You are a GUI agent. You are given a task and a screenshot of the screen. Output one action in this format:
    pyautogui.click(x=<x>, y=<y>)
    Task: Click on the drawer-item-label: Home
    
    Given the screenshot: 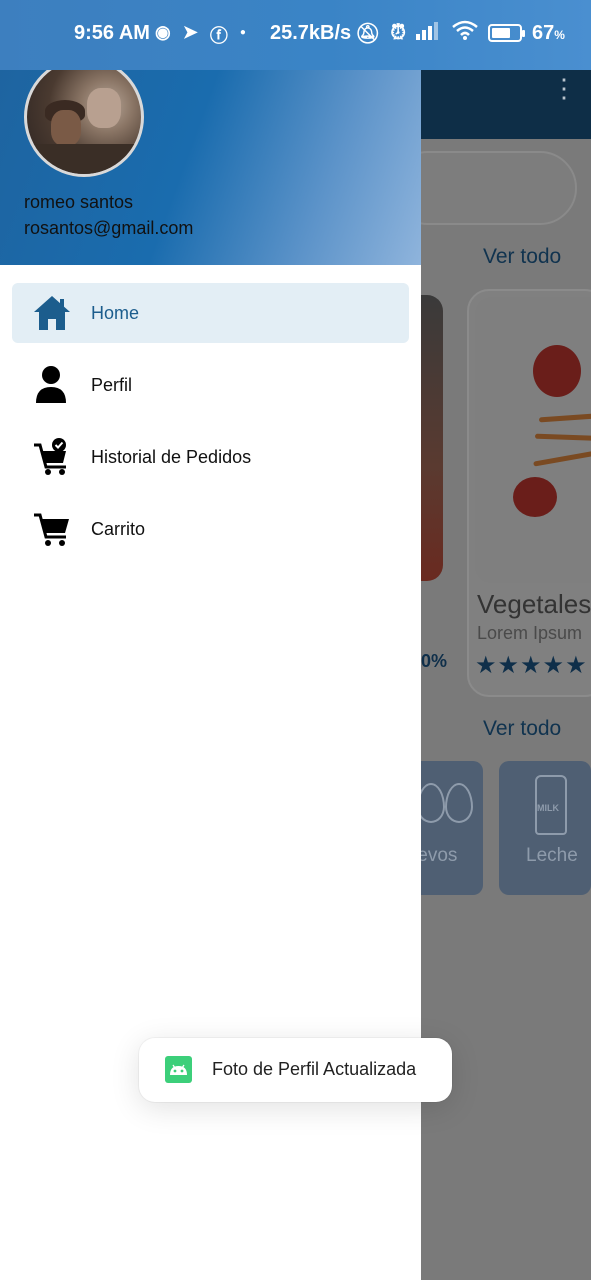 What is the action you would take?
    pyautogui.click(x=115, y=312)
    